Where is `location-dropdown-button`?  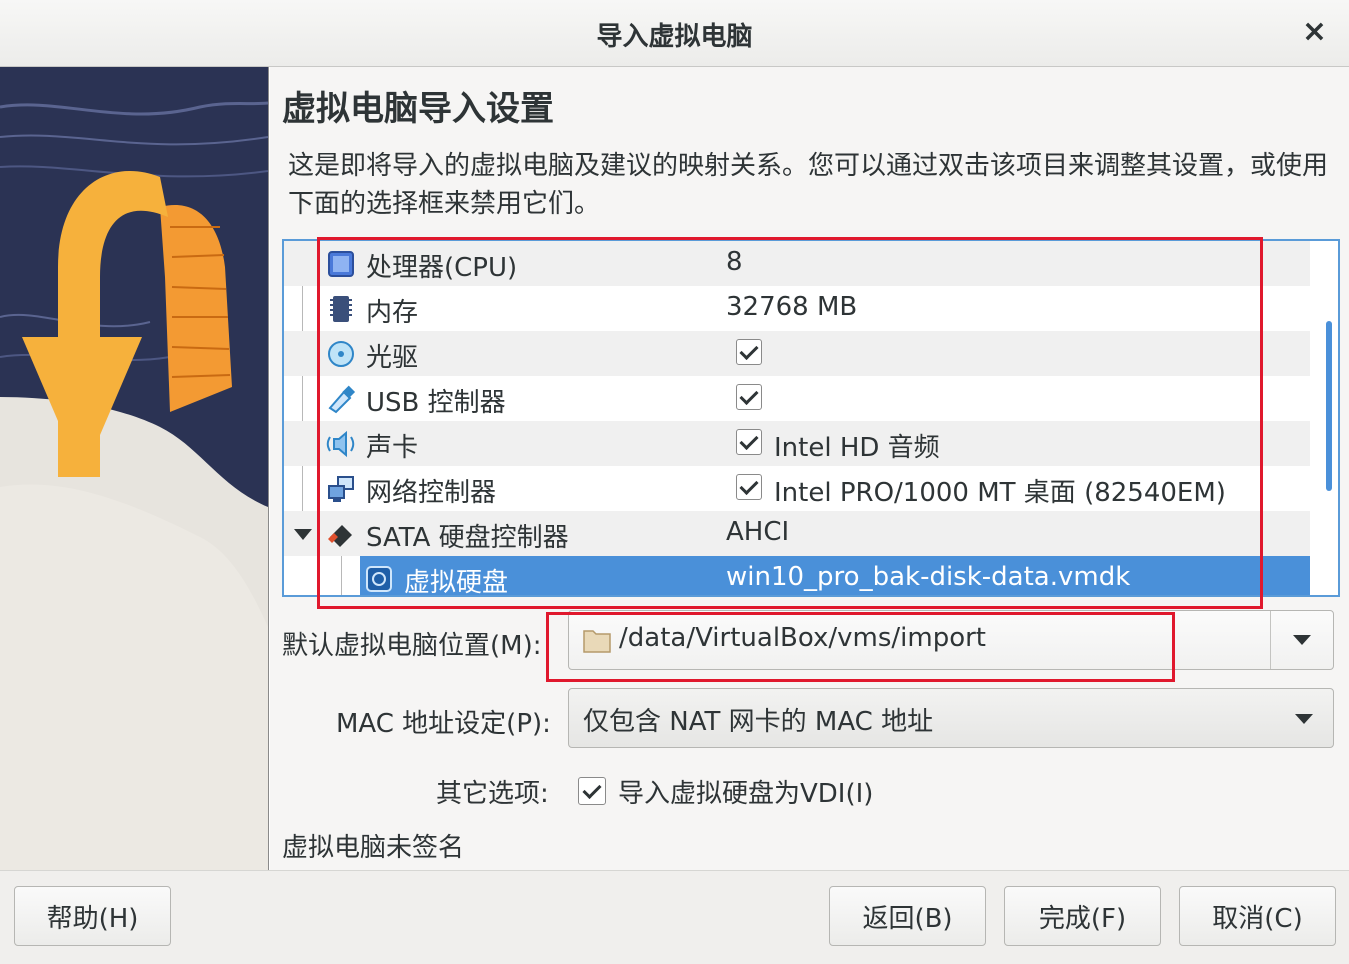
location-dropdown-button is located at coordinates (1301, 640).